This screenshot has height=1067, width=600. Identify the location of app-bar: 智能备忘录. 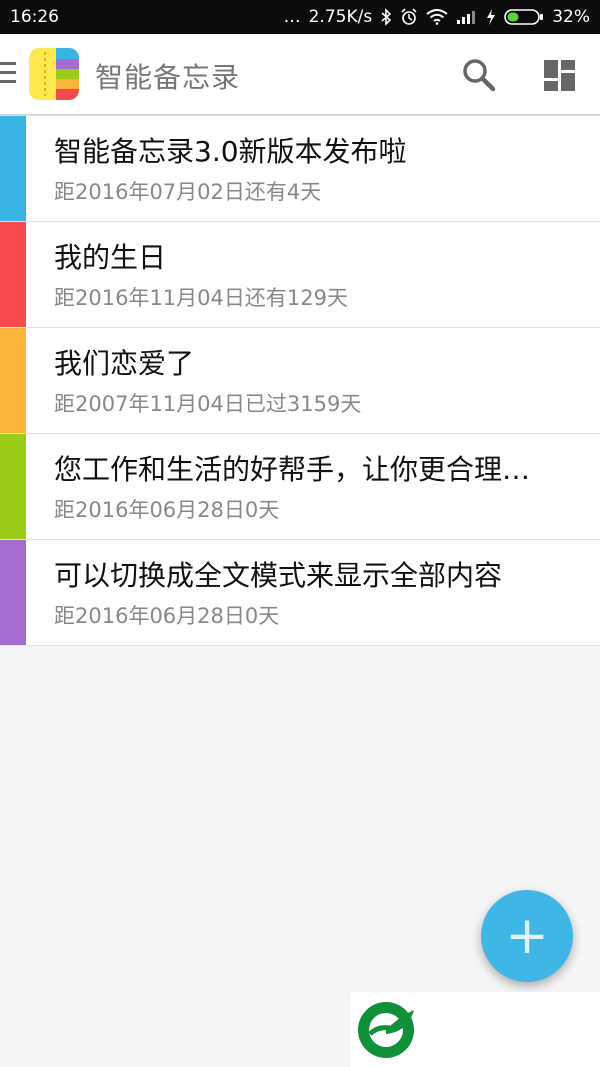
(300, 75).